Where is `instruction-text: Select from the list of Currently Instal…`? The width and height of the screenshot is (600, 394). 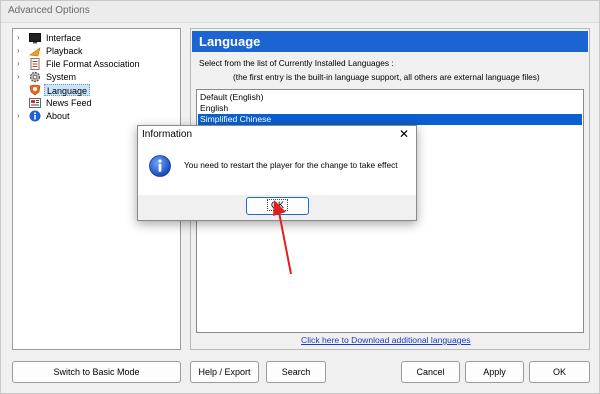 instruction-text: Select from the list of Currently Instal… is located at coordinates (296, 63).